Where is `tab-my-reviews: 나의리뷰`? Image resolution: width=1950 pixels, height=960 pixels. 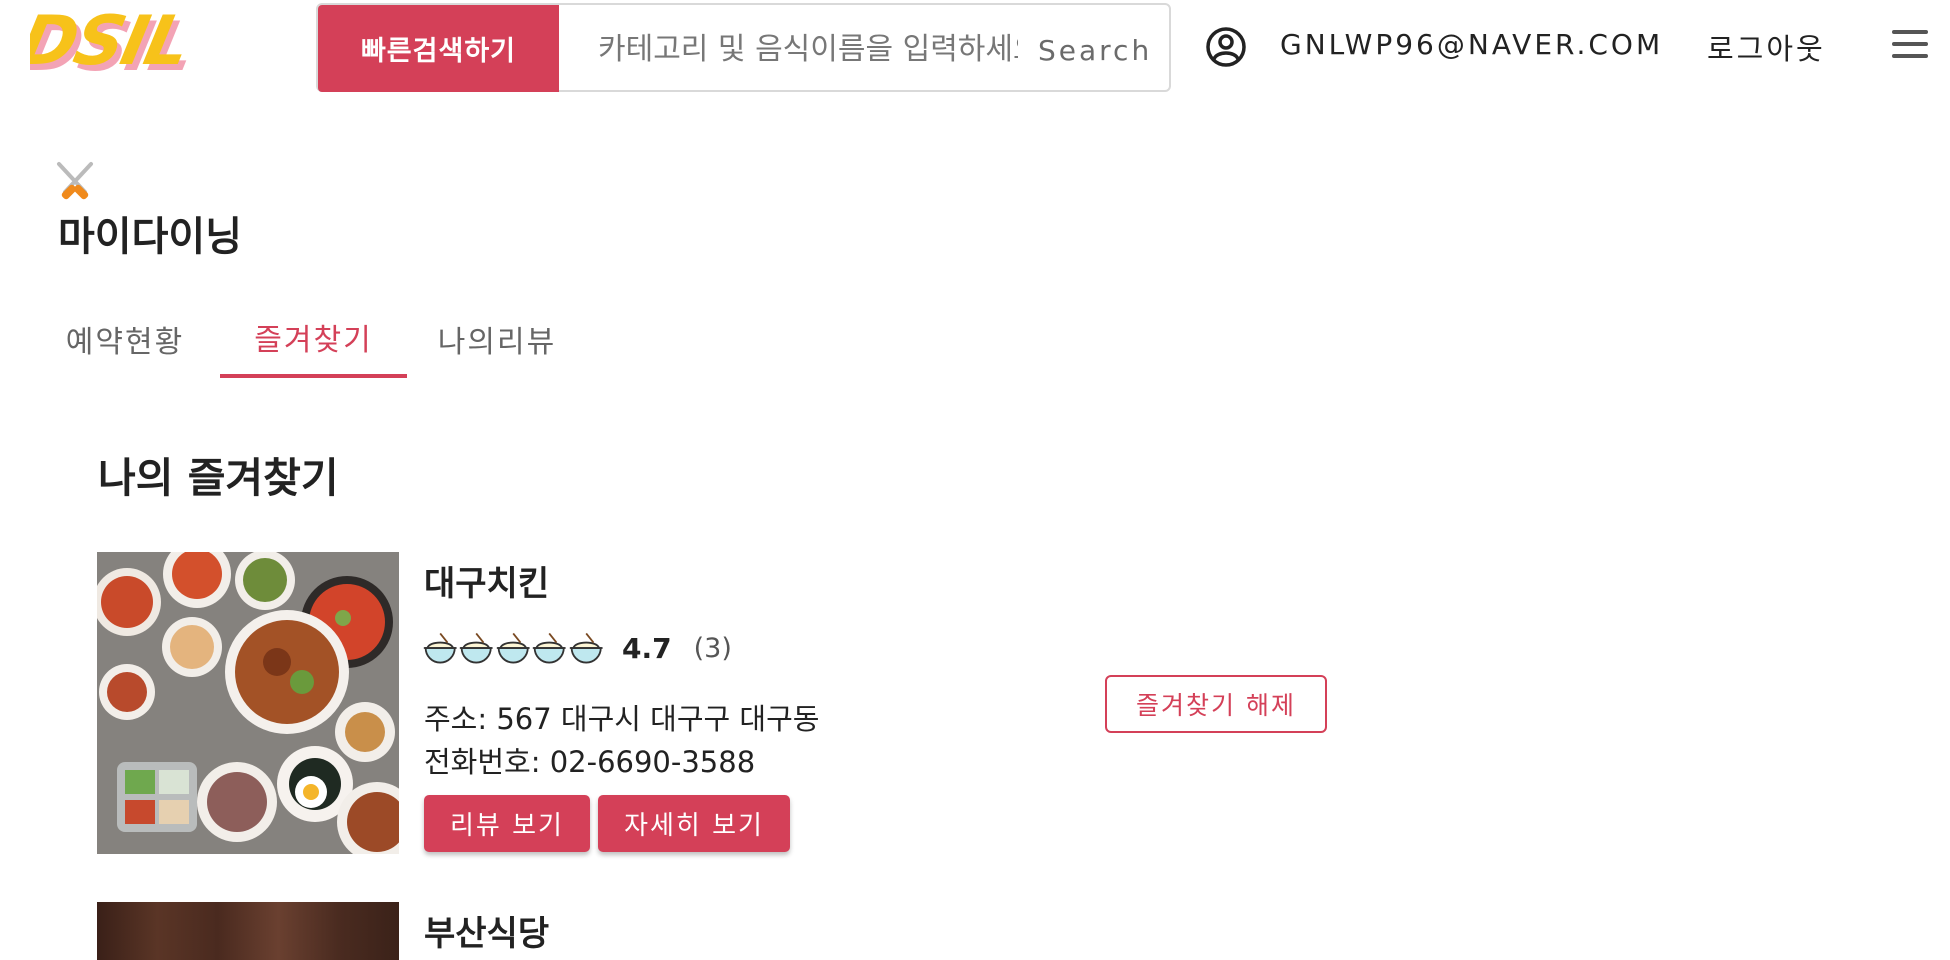
tab-my-reviews: 나의리뷰 is located at coordinates (497, 339).